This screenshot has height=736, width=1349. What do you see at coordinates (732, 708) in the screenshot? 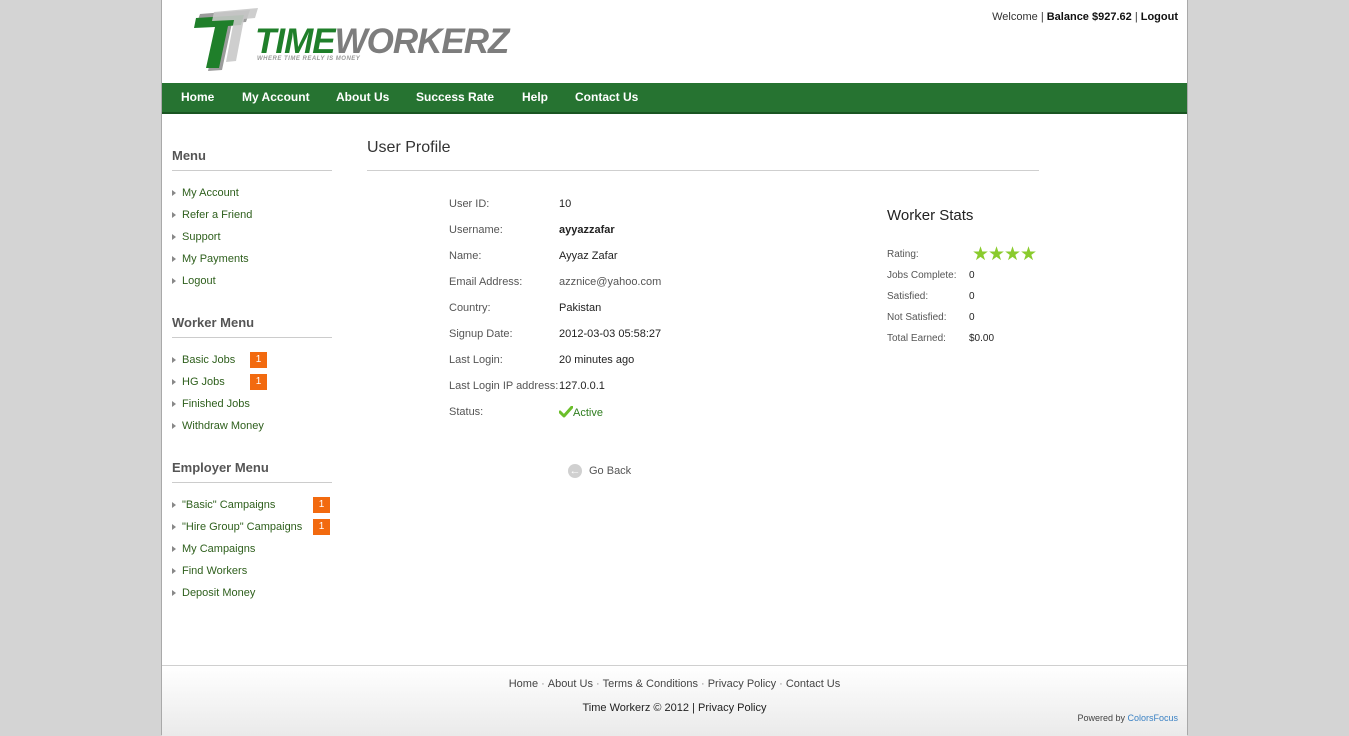
I see `footer-copyright-privacy-link: Privacy Policy` at bounding box center [732, 708].